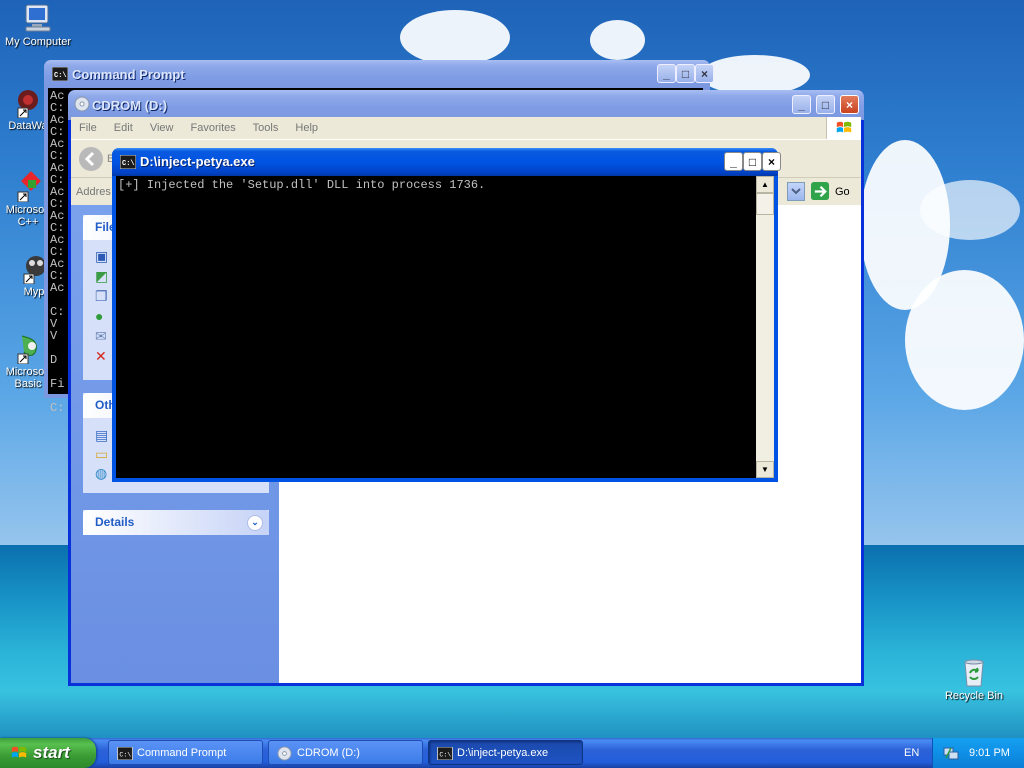  I want to click on go-label: Go, so click(842, 192).